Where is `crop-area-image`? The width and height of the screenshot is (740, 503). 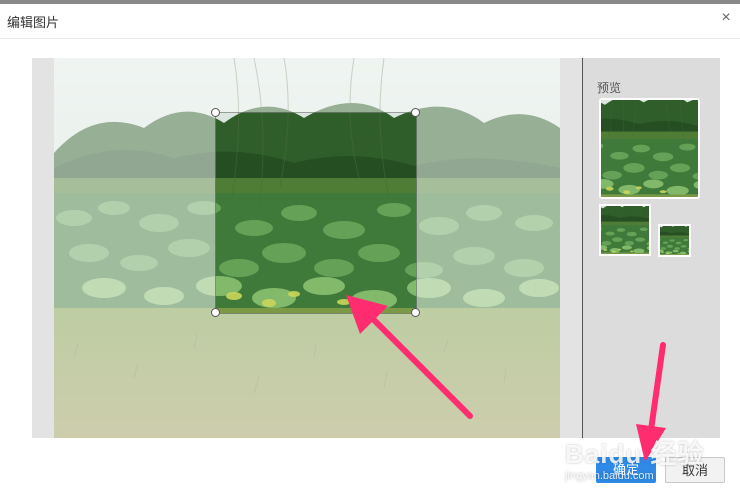
crop-area-image is located at coordinates (316, 213).